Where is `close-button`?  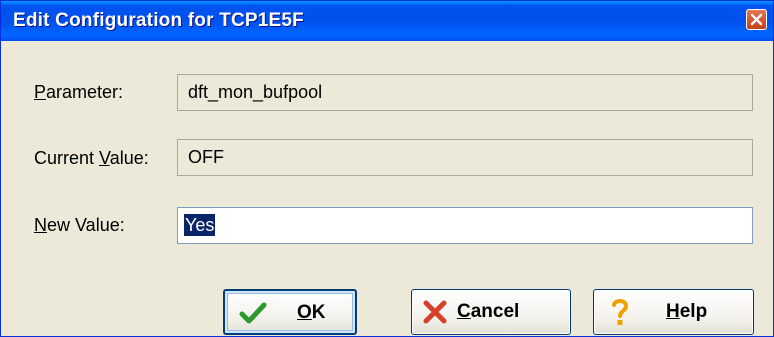
close-button is located at coordinates (756, 19).